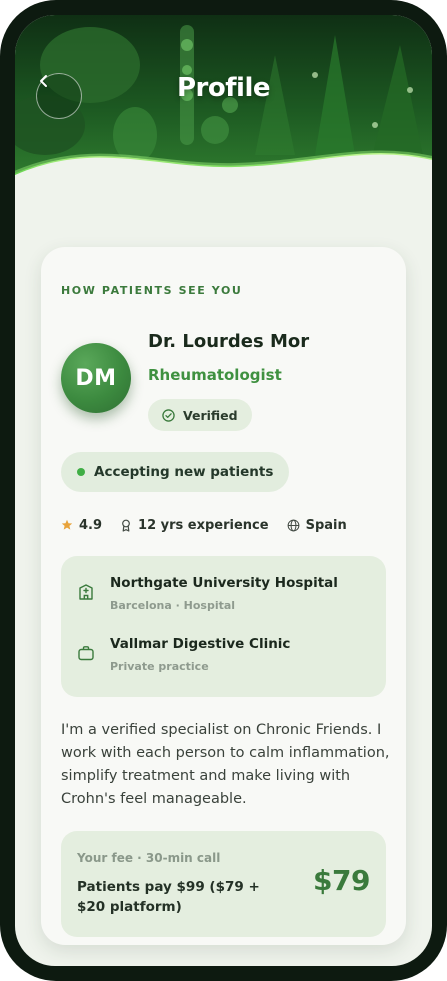 This screenshot has width=447, height=981. What do you see at coordinates (86, 592) in the screenshot?
I see `hospital-icon` at bounding box center [86, 592].